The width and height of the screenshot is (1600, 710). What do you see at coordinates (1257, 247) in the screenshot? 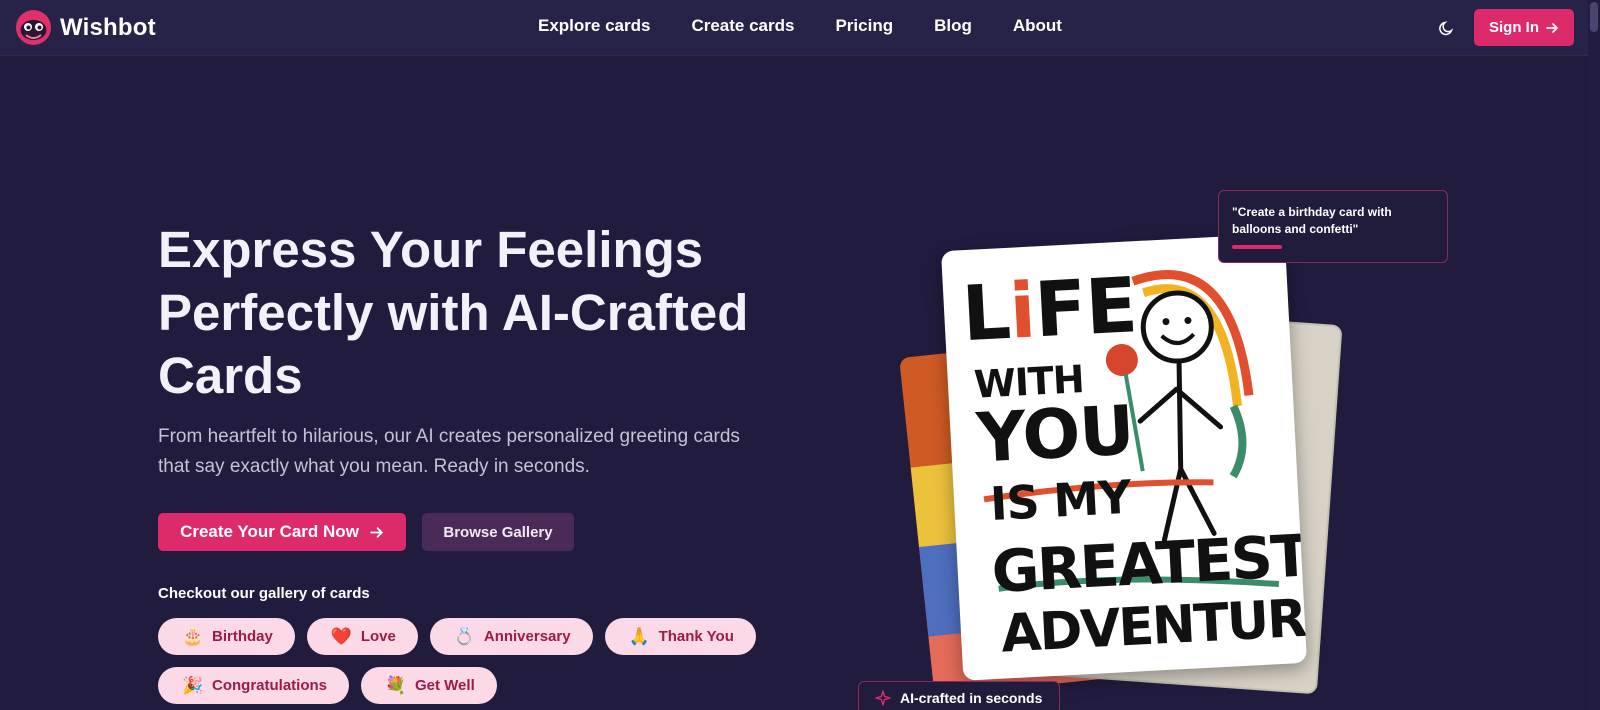
I see `prompt-progress-bar` at bounding box center [1257, 247].